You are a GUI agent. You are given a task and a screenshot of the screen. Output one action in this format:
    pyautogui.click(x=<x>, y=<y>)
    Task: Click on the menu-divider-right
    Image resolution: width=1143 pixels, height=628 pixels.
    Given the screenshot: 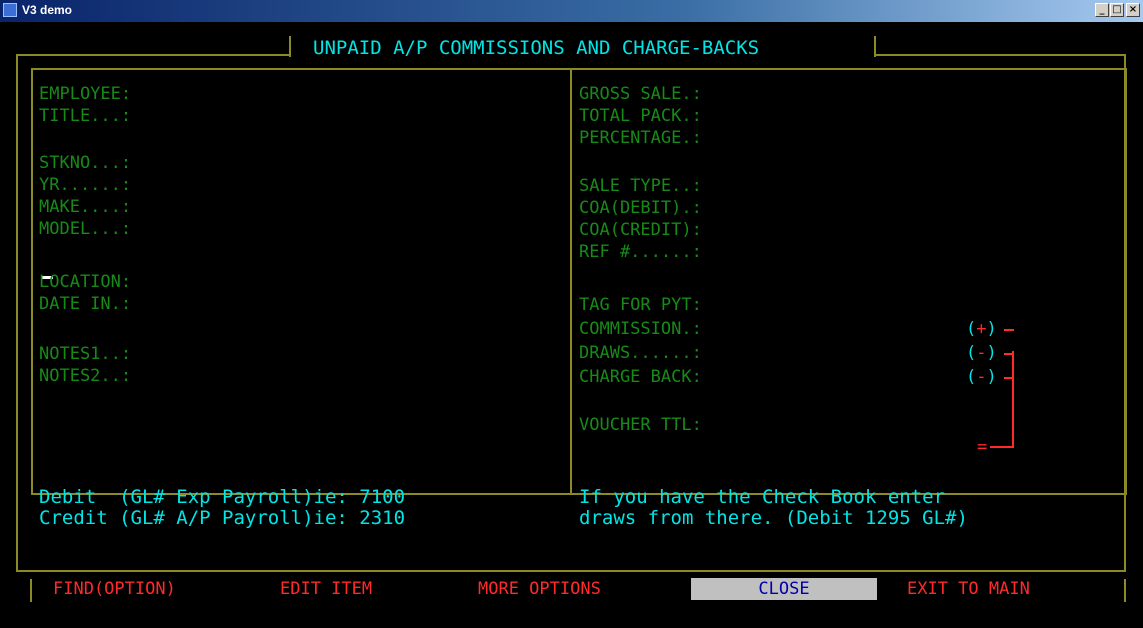 What is the action you would take?
    pyautogui.click(x=1125, y=590)
    